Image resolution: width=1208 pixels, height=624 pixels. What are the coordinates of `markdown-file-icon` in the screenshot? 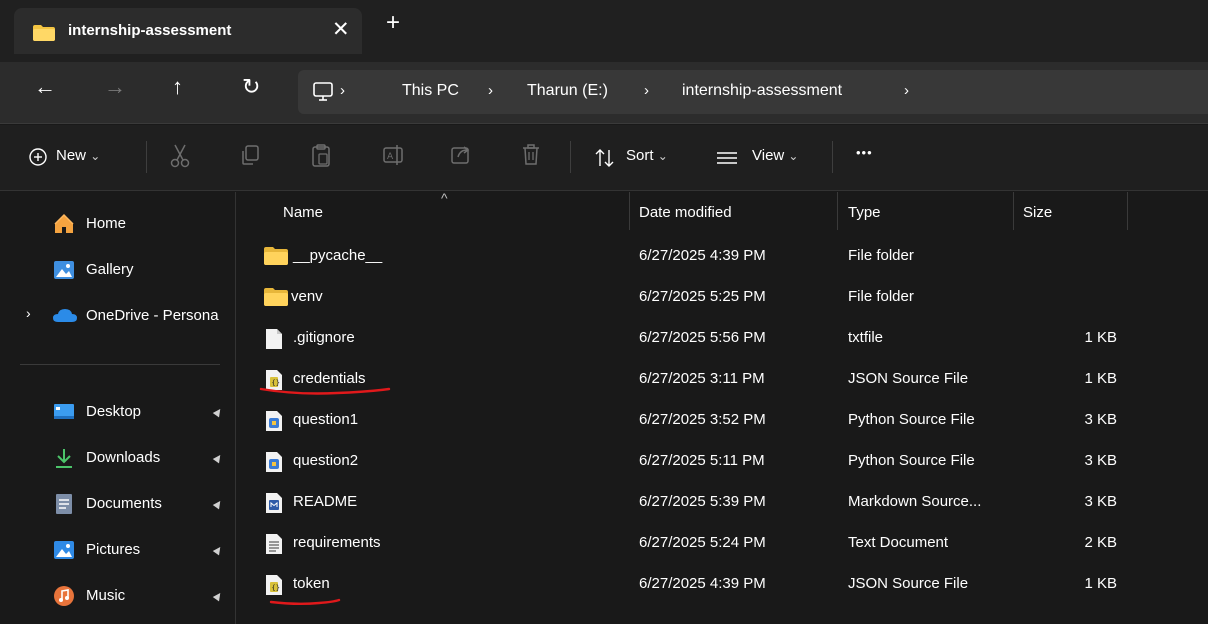 It's located at (274, 503).